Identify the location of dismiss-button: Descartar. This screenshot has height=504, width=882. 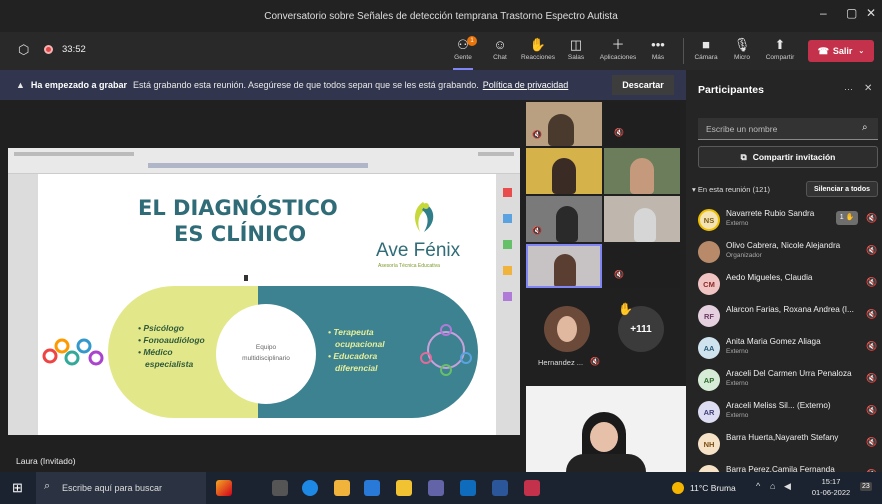
(643, 85).